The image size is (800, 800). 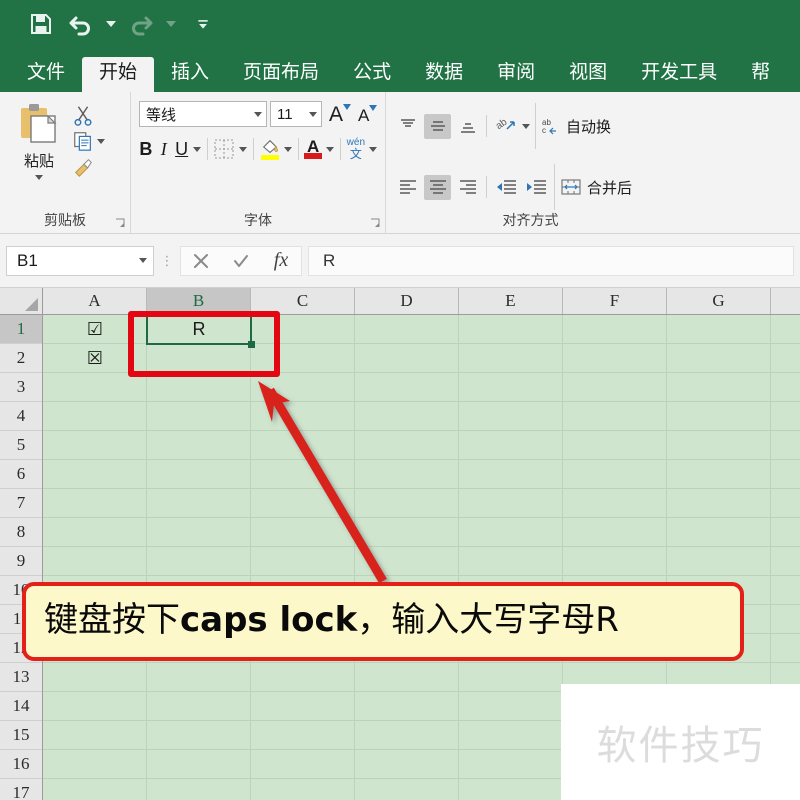 I want to click on paste-dropdown-icon, so click(x=39, y=177).